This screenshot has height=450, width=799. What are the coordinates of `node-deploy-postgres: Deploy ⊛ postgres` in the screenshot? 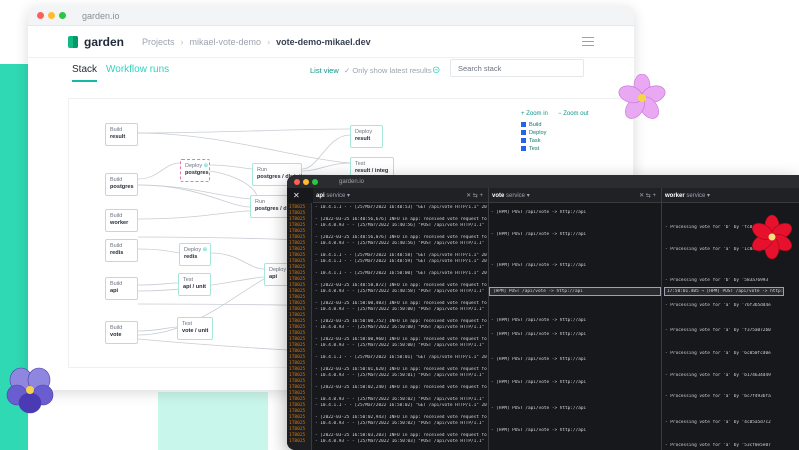 It's located at (195, 170).